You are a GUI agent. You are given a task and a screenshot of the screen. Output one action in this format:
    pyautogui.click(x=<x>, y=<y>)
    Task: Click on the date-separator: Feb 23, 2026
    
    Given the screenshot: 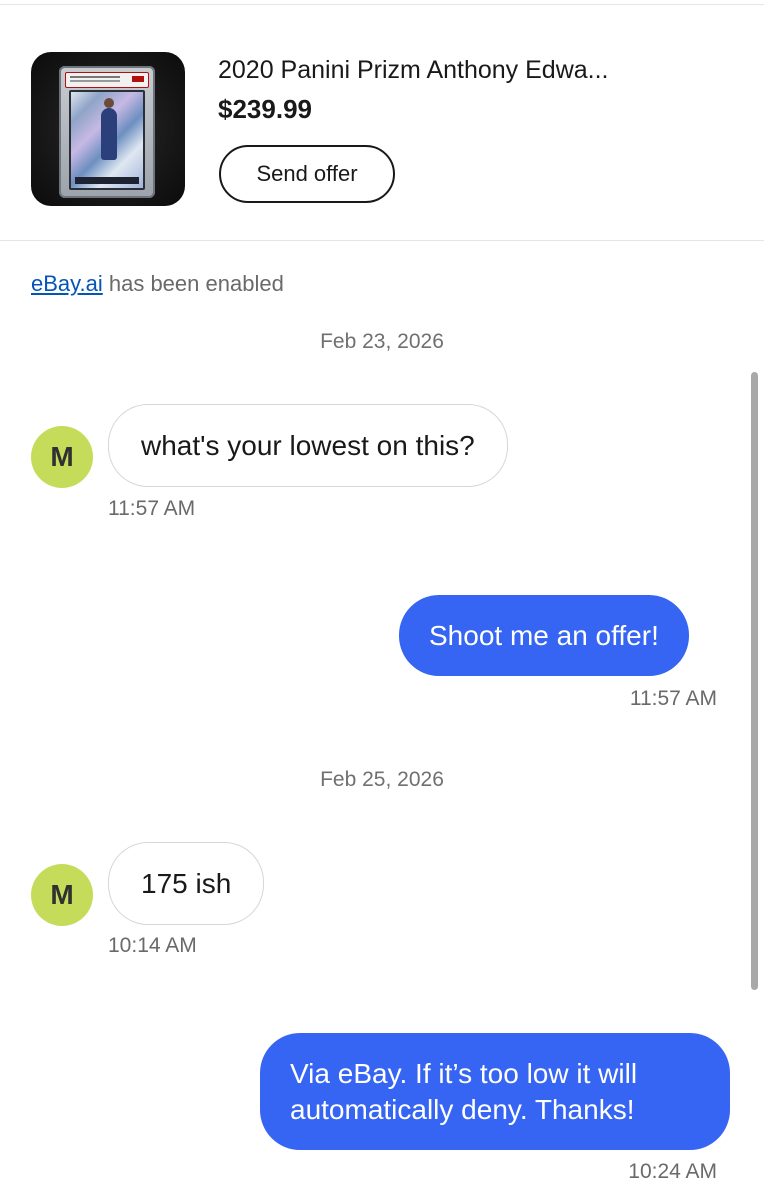 What is the action you would take?
    pyautogui.click(x=382, y=341)
    